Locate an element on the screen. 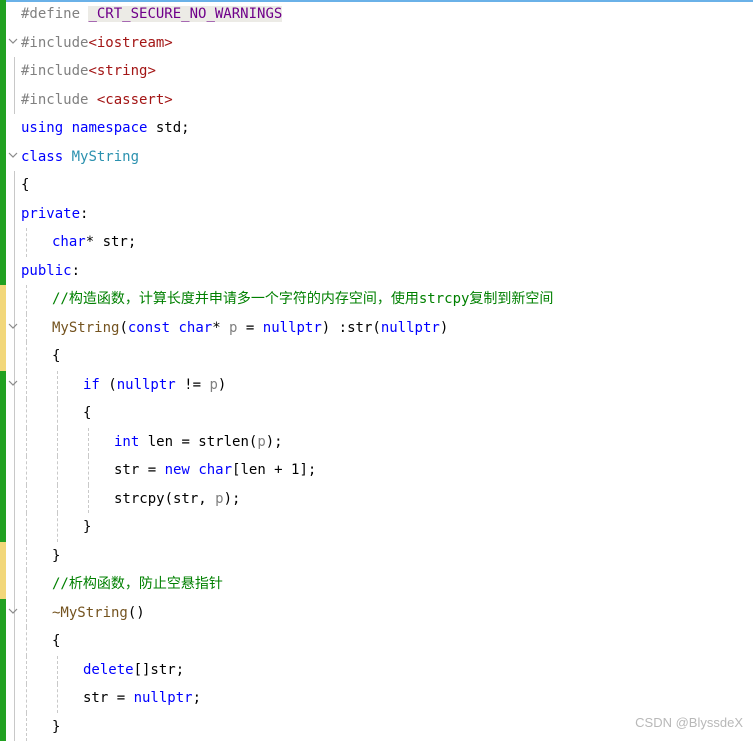 Image resolution: width=753 pixels, height=741 pixels. code-line: class MyString is located at coordinates (376, 157).